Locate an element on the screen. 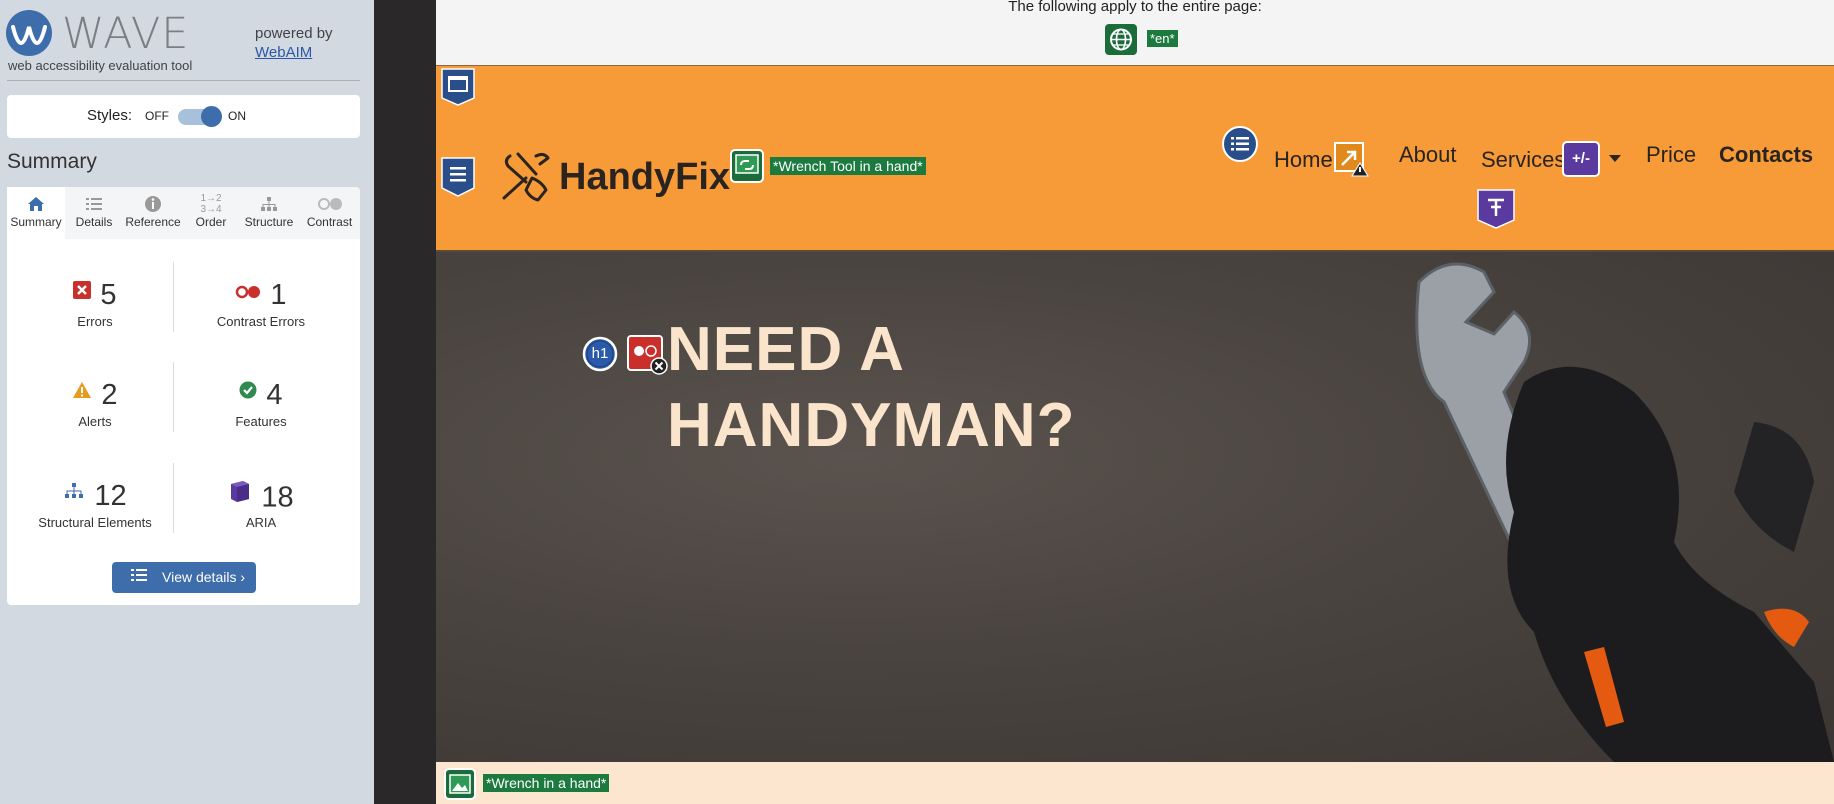 The height and width of the screenshot is (804, 1834). alerts-stat: 2 Alerts is located at coordinates (95, 403).